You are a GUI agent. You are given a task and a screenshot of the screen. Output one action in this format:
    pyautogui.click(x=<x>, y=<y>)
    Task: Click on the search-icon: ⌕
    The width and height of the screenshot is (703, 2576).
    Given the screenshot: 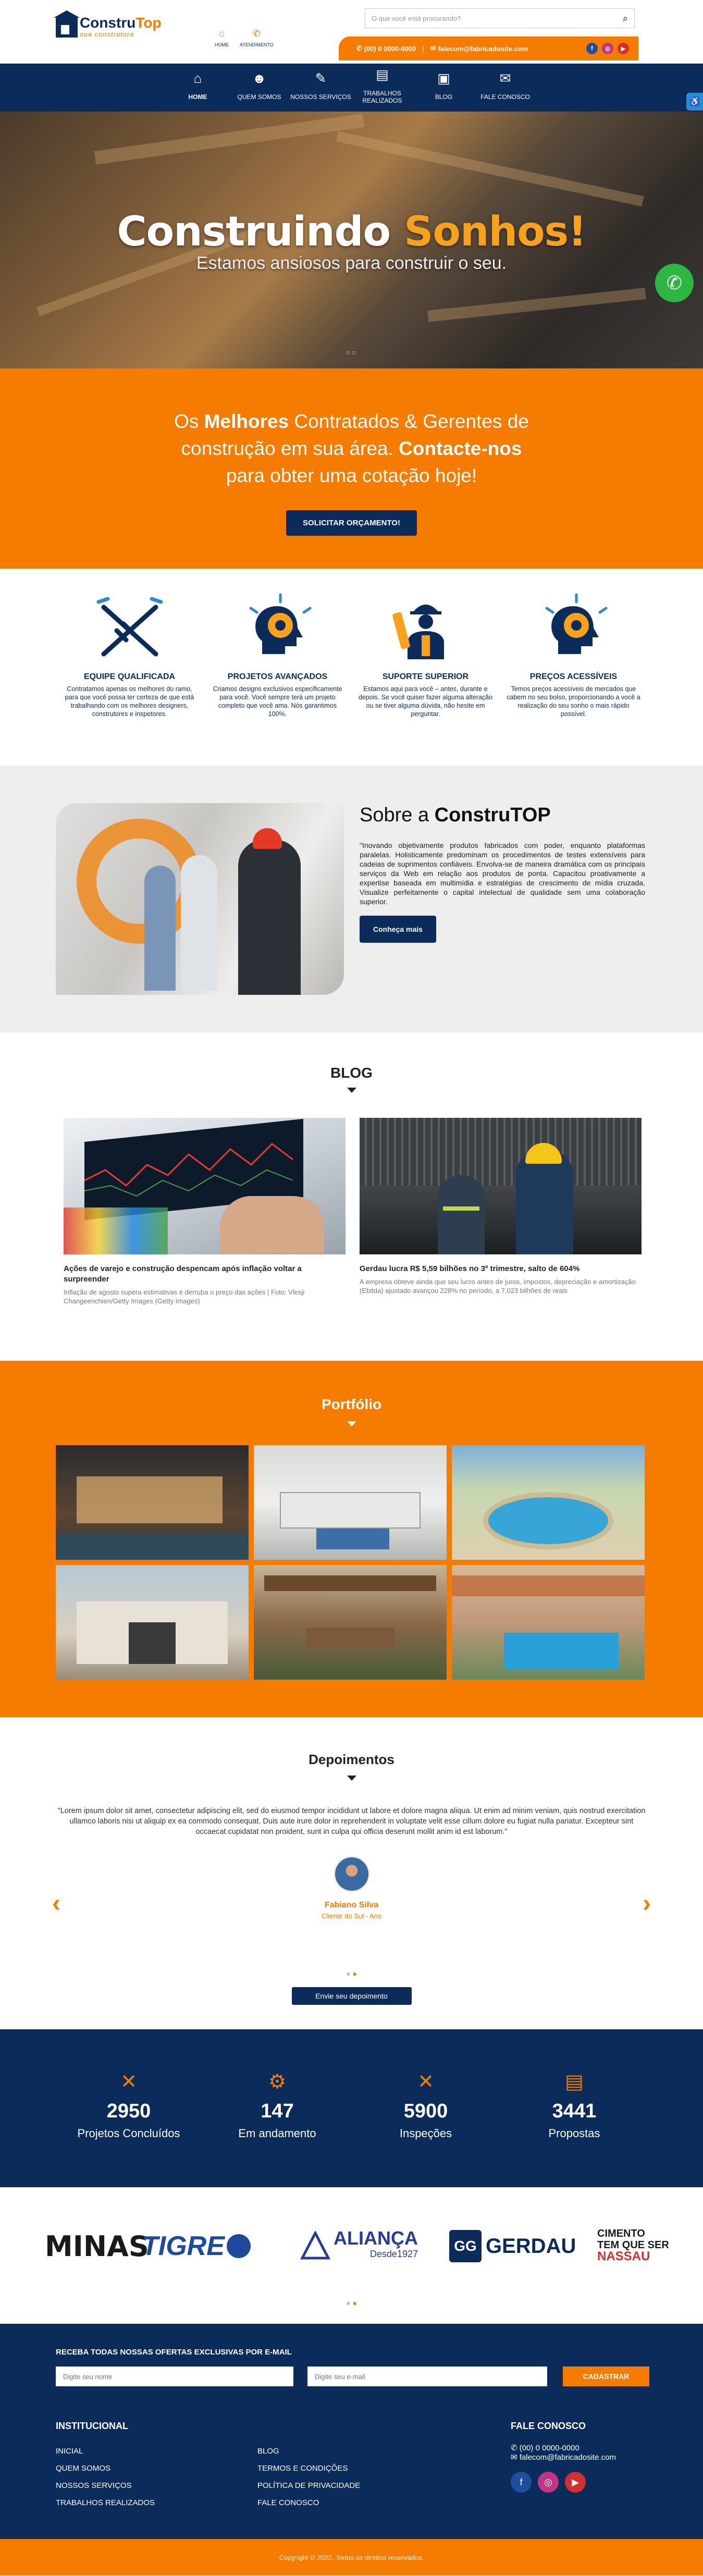 What is the action you would take?
    pyautogui.click(x=625, y=18)
    